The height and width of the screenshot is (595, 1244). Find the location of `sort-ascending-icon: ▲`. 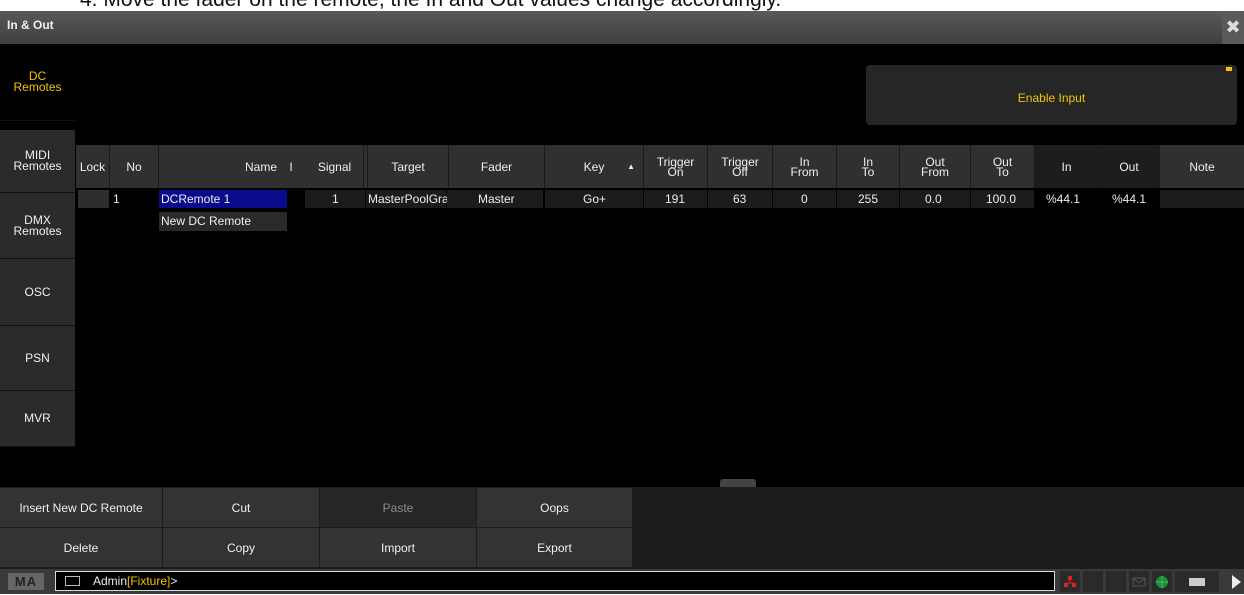

sort-ascending-icon: ▲ is located at coordinates (631, 166).